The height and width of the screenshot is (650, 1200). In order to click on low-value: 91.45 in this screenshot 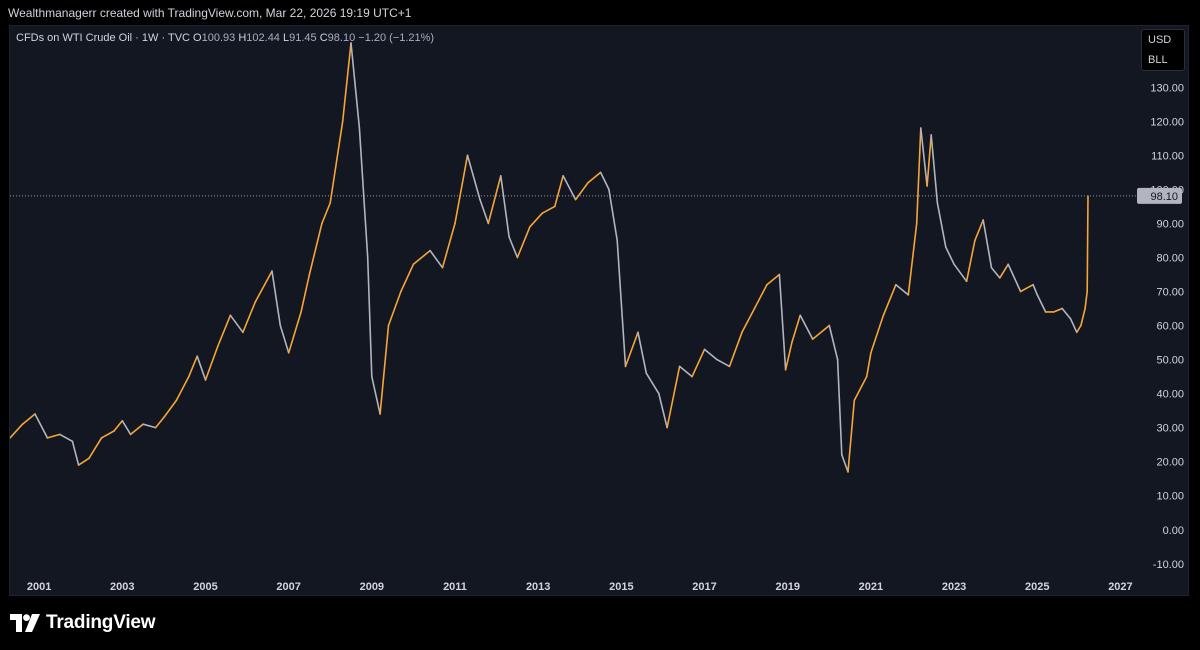, I will do `click(303, 38)`.